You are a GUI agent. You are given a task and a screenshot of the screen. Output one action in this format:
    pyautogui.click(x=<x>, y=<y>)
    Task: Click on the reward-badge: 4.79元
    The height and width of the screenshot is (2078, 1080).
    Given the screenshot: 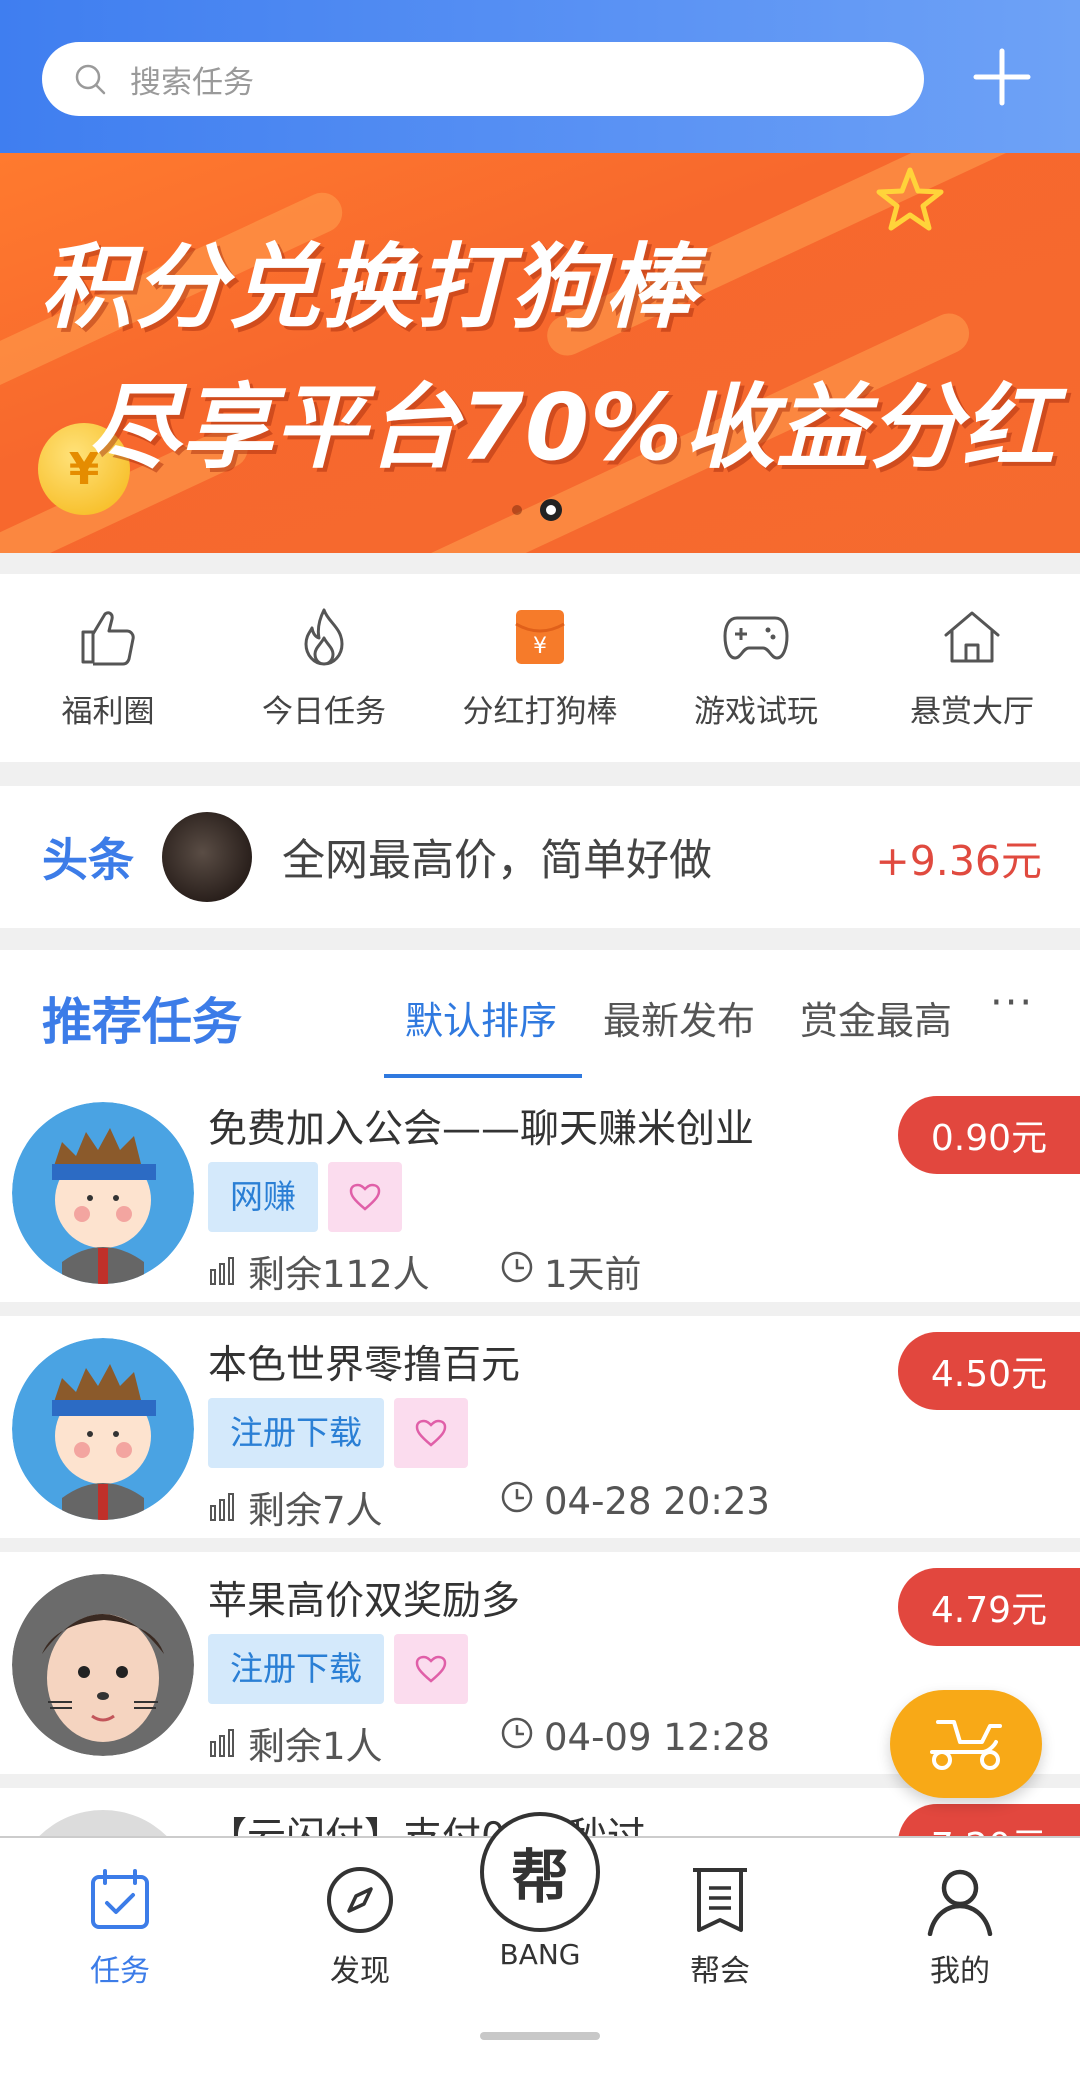 What is the action you would take?
    pyautogui.click(x=989, y=1607)
    